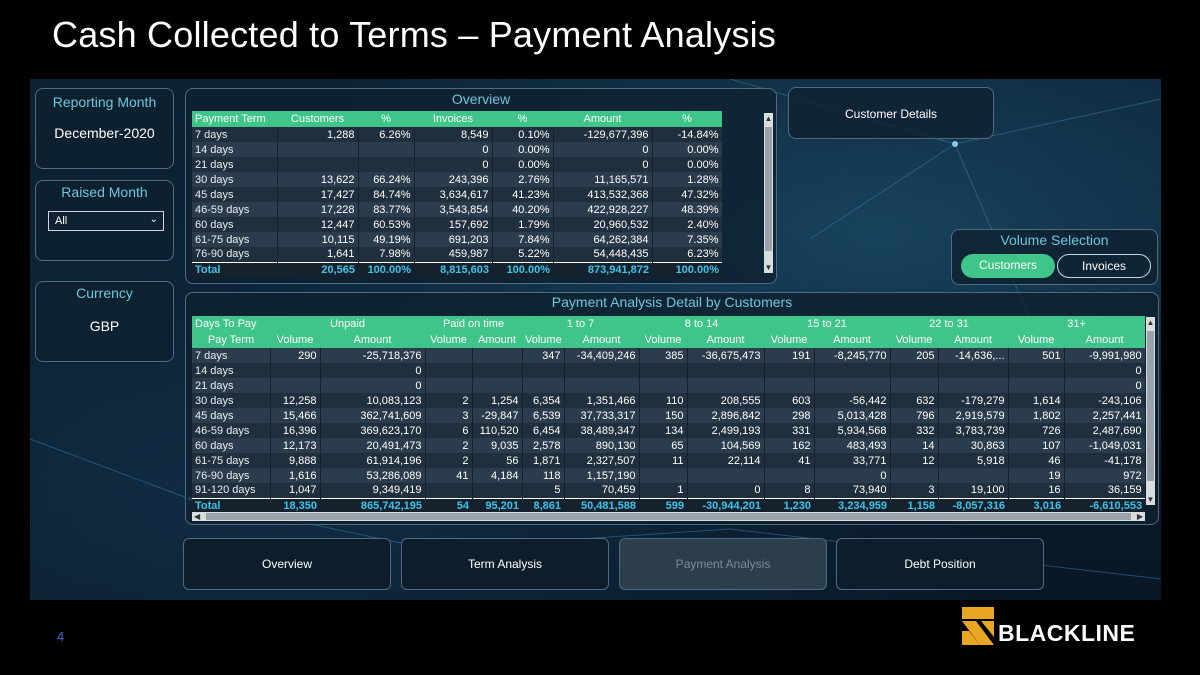 The height and width of the screenshot is (675, 1200). Describe the element at coordinates (1104, 266) in the screenshot. I see `volume-invoices-toggle: Invoices` at that location.